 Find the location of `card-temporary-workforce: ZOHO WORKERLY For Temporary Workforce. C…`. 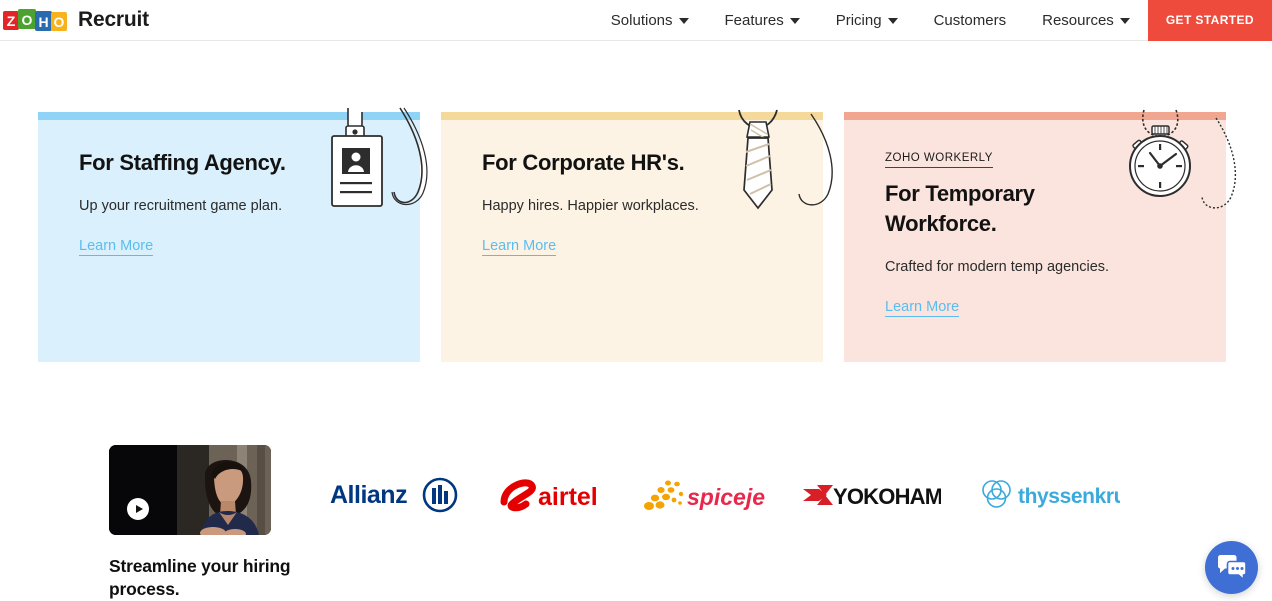

card-temporary-workforce: ZOHO WORKERLY For Temporary Workforce. C… is located at coordinates (1040, 235).